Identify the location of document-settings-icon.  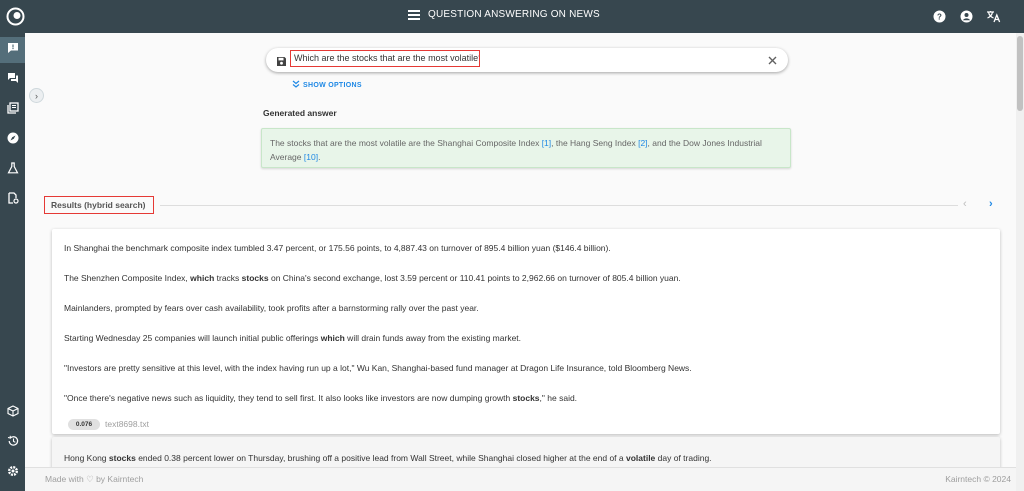
(13, 200).